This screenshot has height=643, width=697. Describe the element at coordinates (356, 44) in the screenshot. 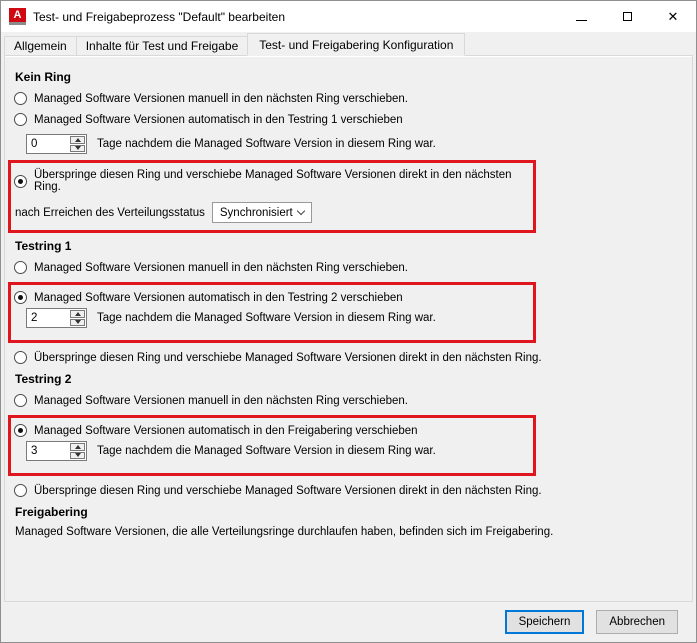

I see `tab-ring-konfiguration: Test- und Freigabering Konfiguration` at that location.